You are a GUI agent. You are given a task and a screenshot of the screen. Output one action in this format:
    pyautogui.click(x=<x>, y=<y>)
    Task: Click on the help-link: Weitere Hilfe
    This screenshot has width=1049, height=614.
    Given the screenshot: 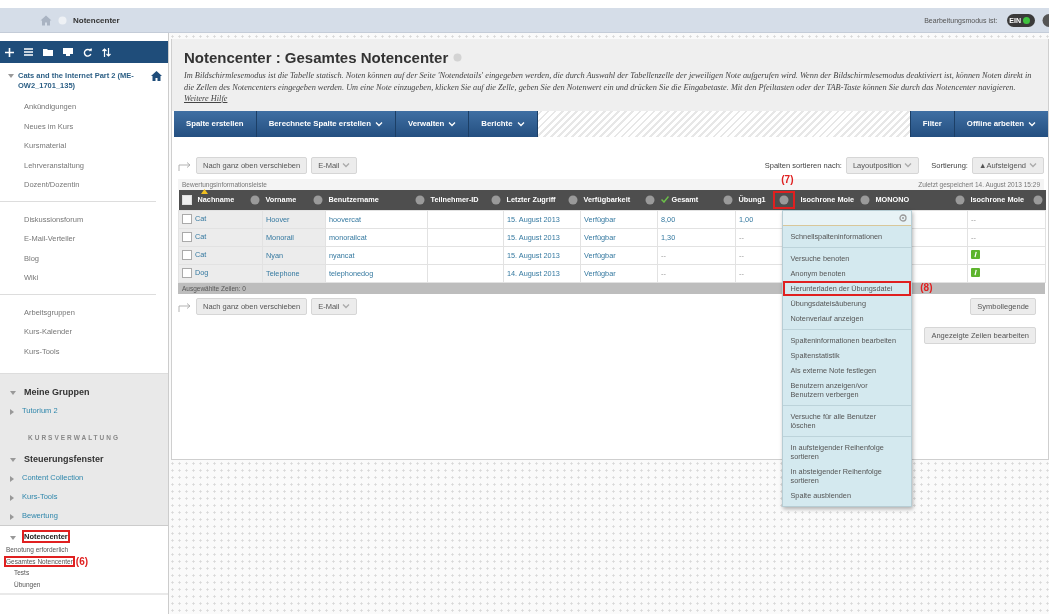 What is the action you would take?
    pyautogui.click(x=206, y=98)
    